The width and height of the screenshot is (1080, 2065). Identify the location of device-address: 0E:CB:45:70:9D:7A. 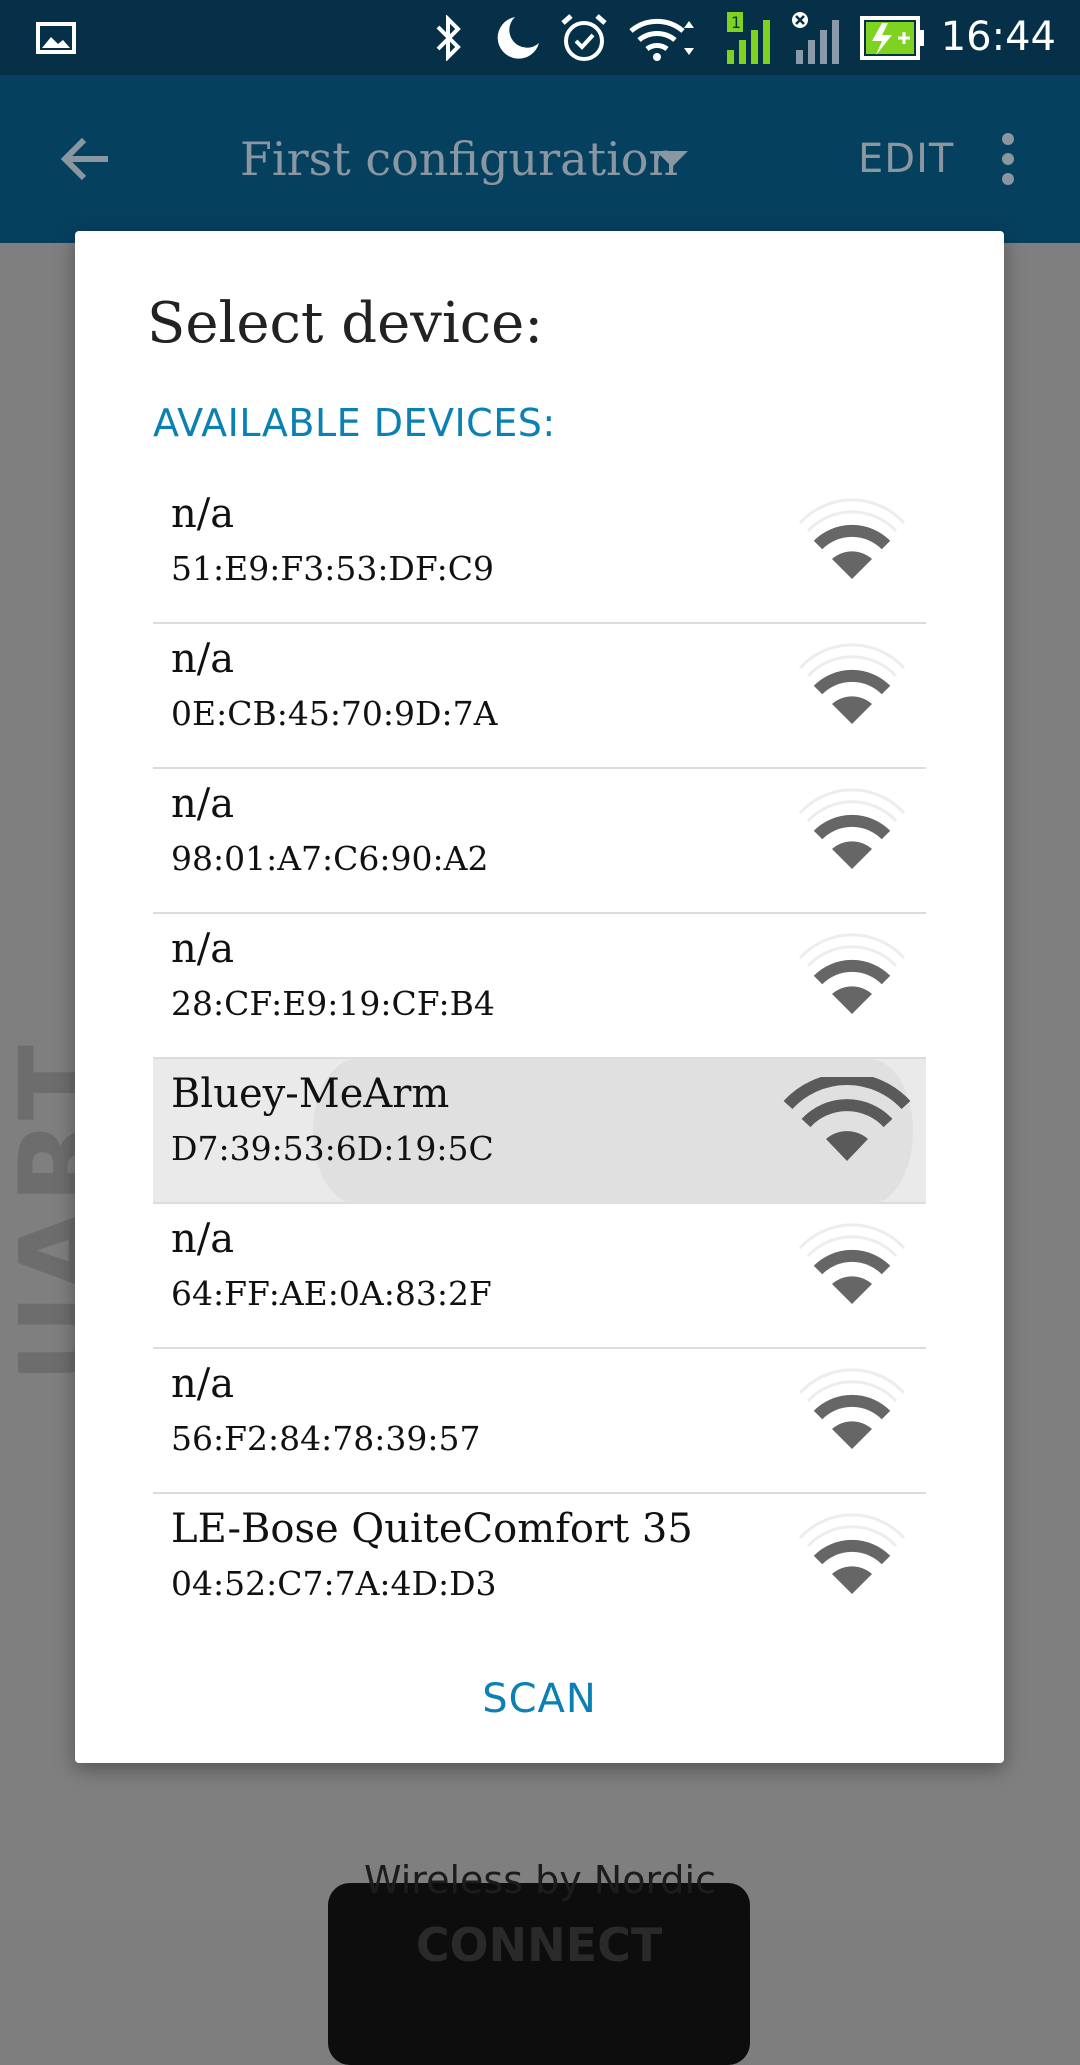
(334, 713).